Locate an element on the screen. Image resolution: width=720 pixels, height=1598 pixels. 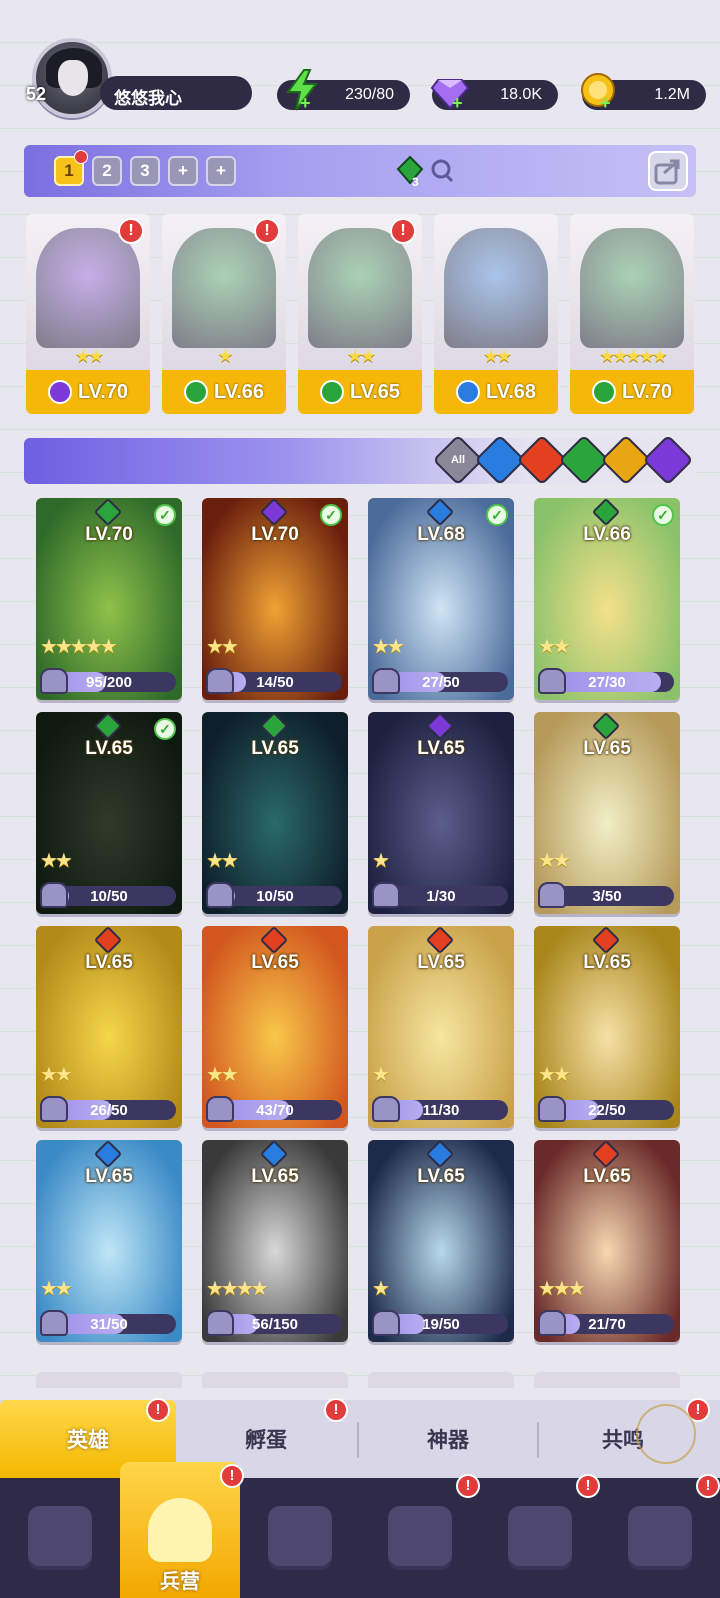
nav-cards is located at coordinates (60, 1538).